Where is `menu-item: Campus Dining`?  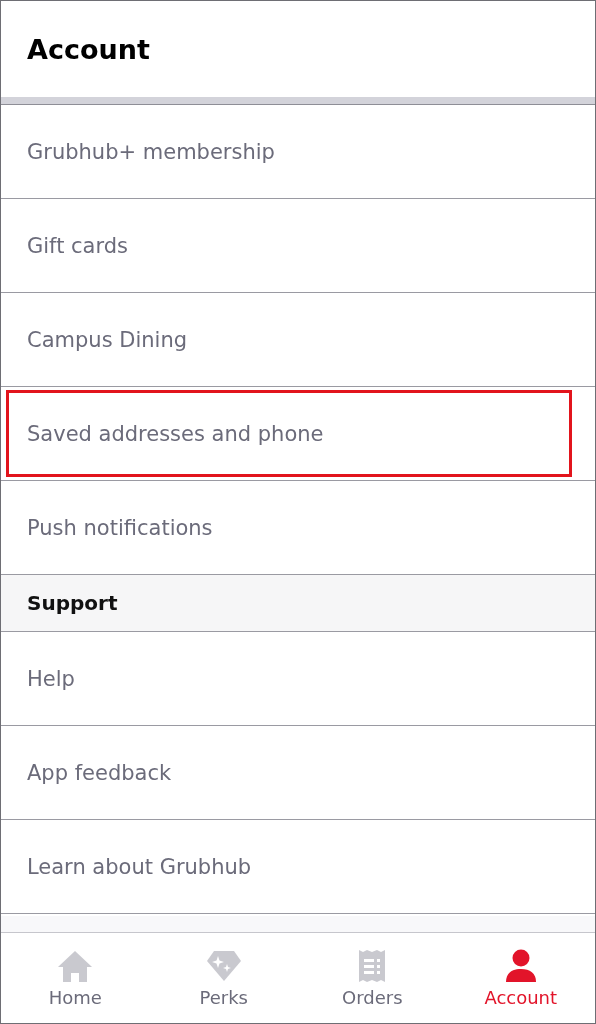 menu-item: Campus Dining is located at coordinates (298, 339).